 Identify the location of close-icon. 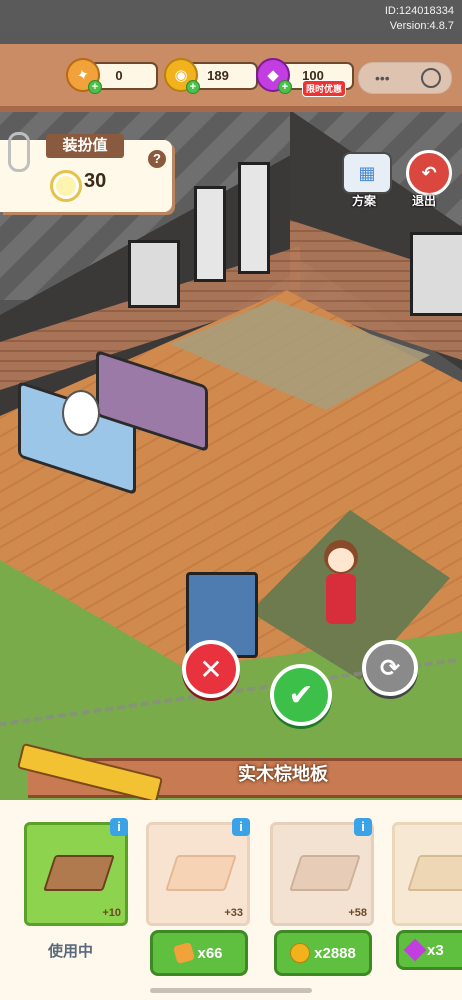
(431, 78).